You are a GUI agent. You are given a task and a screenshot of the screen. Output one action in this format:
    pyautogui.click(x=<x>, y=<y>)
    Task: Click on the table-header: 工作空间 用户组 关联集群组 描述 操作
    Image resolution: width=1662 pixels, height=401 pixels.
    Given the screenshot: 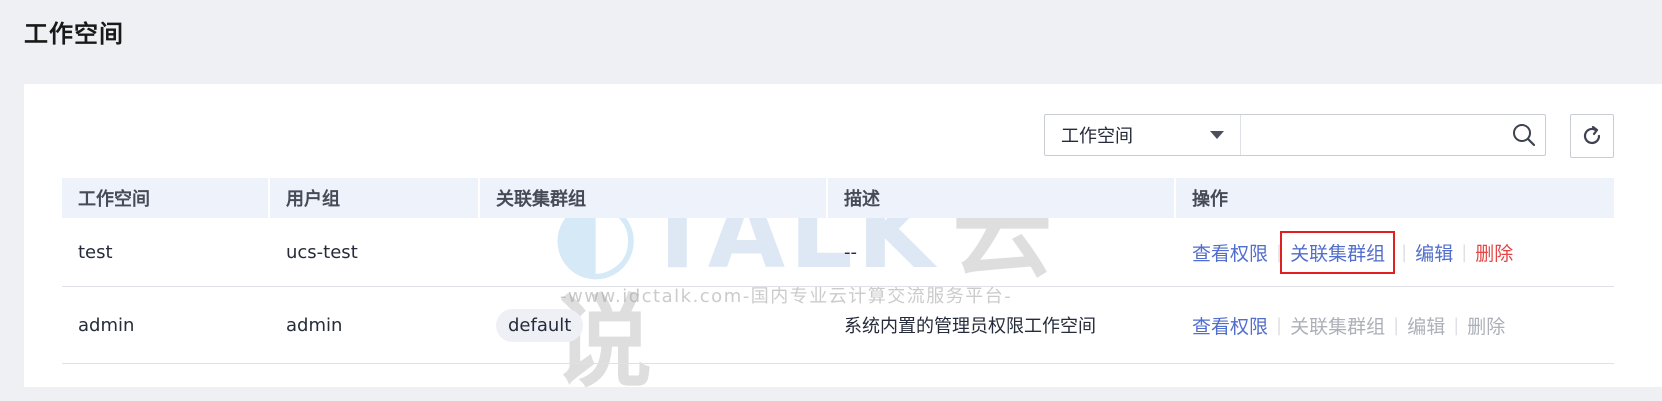 What is the action you would take?
    pyautogui.click(x=838, y=198)
    